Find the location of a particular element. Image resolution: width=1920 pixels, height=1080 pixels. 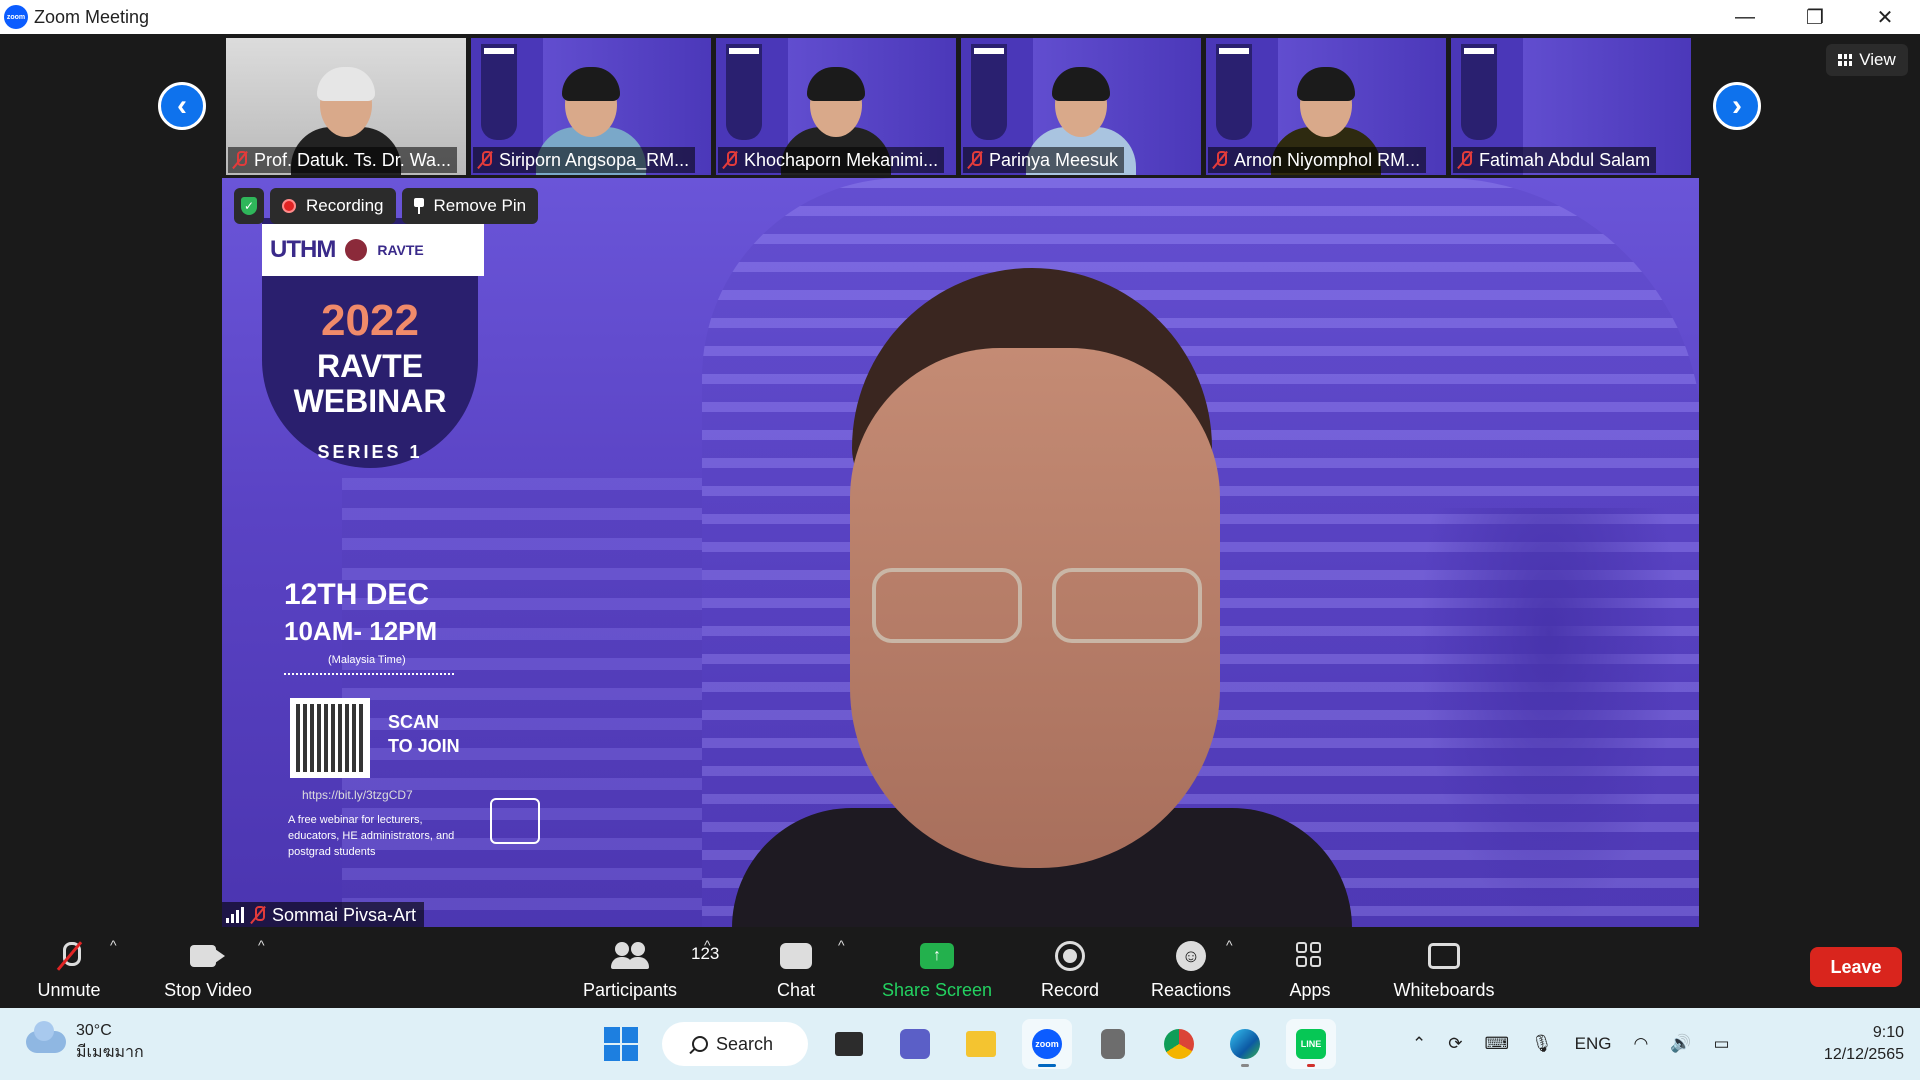

next-participants-button: › is located at coordinates (1737, 106).